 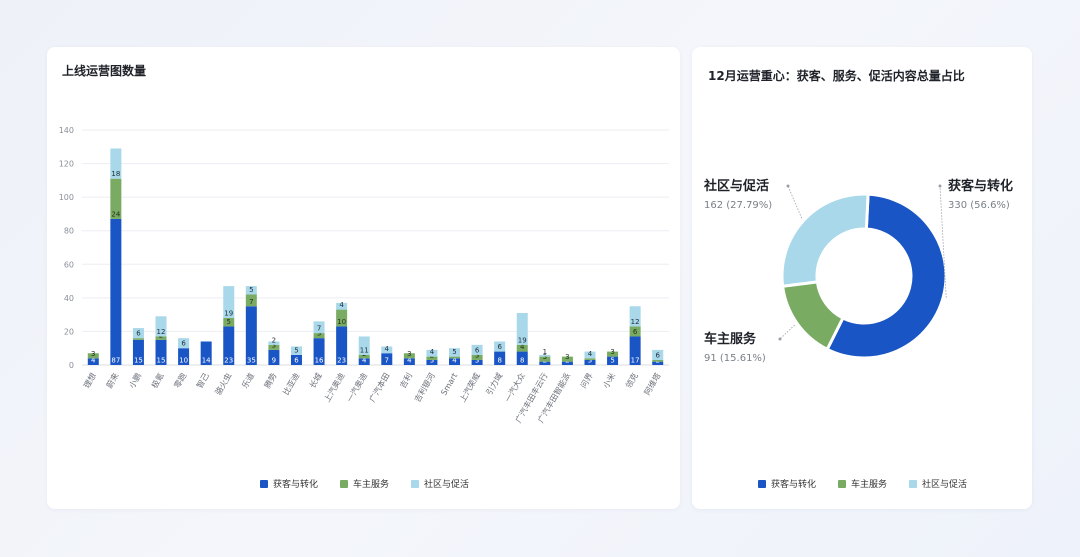 I want to click on bar-value-label: 8, so click(x=522, y=361).